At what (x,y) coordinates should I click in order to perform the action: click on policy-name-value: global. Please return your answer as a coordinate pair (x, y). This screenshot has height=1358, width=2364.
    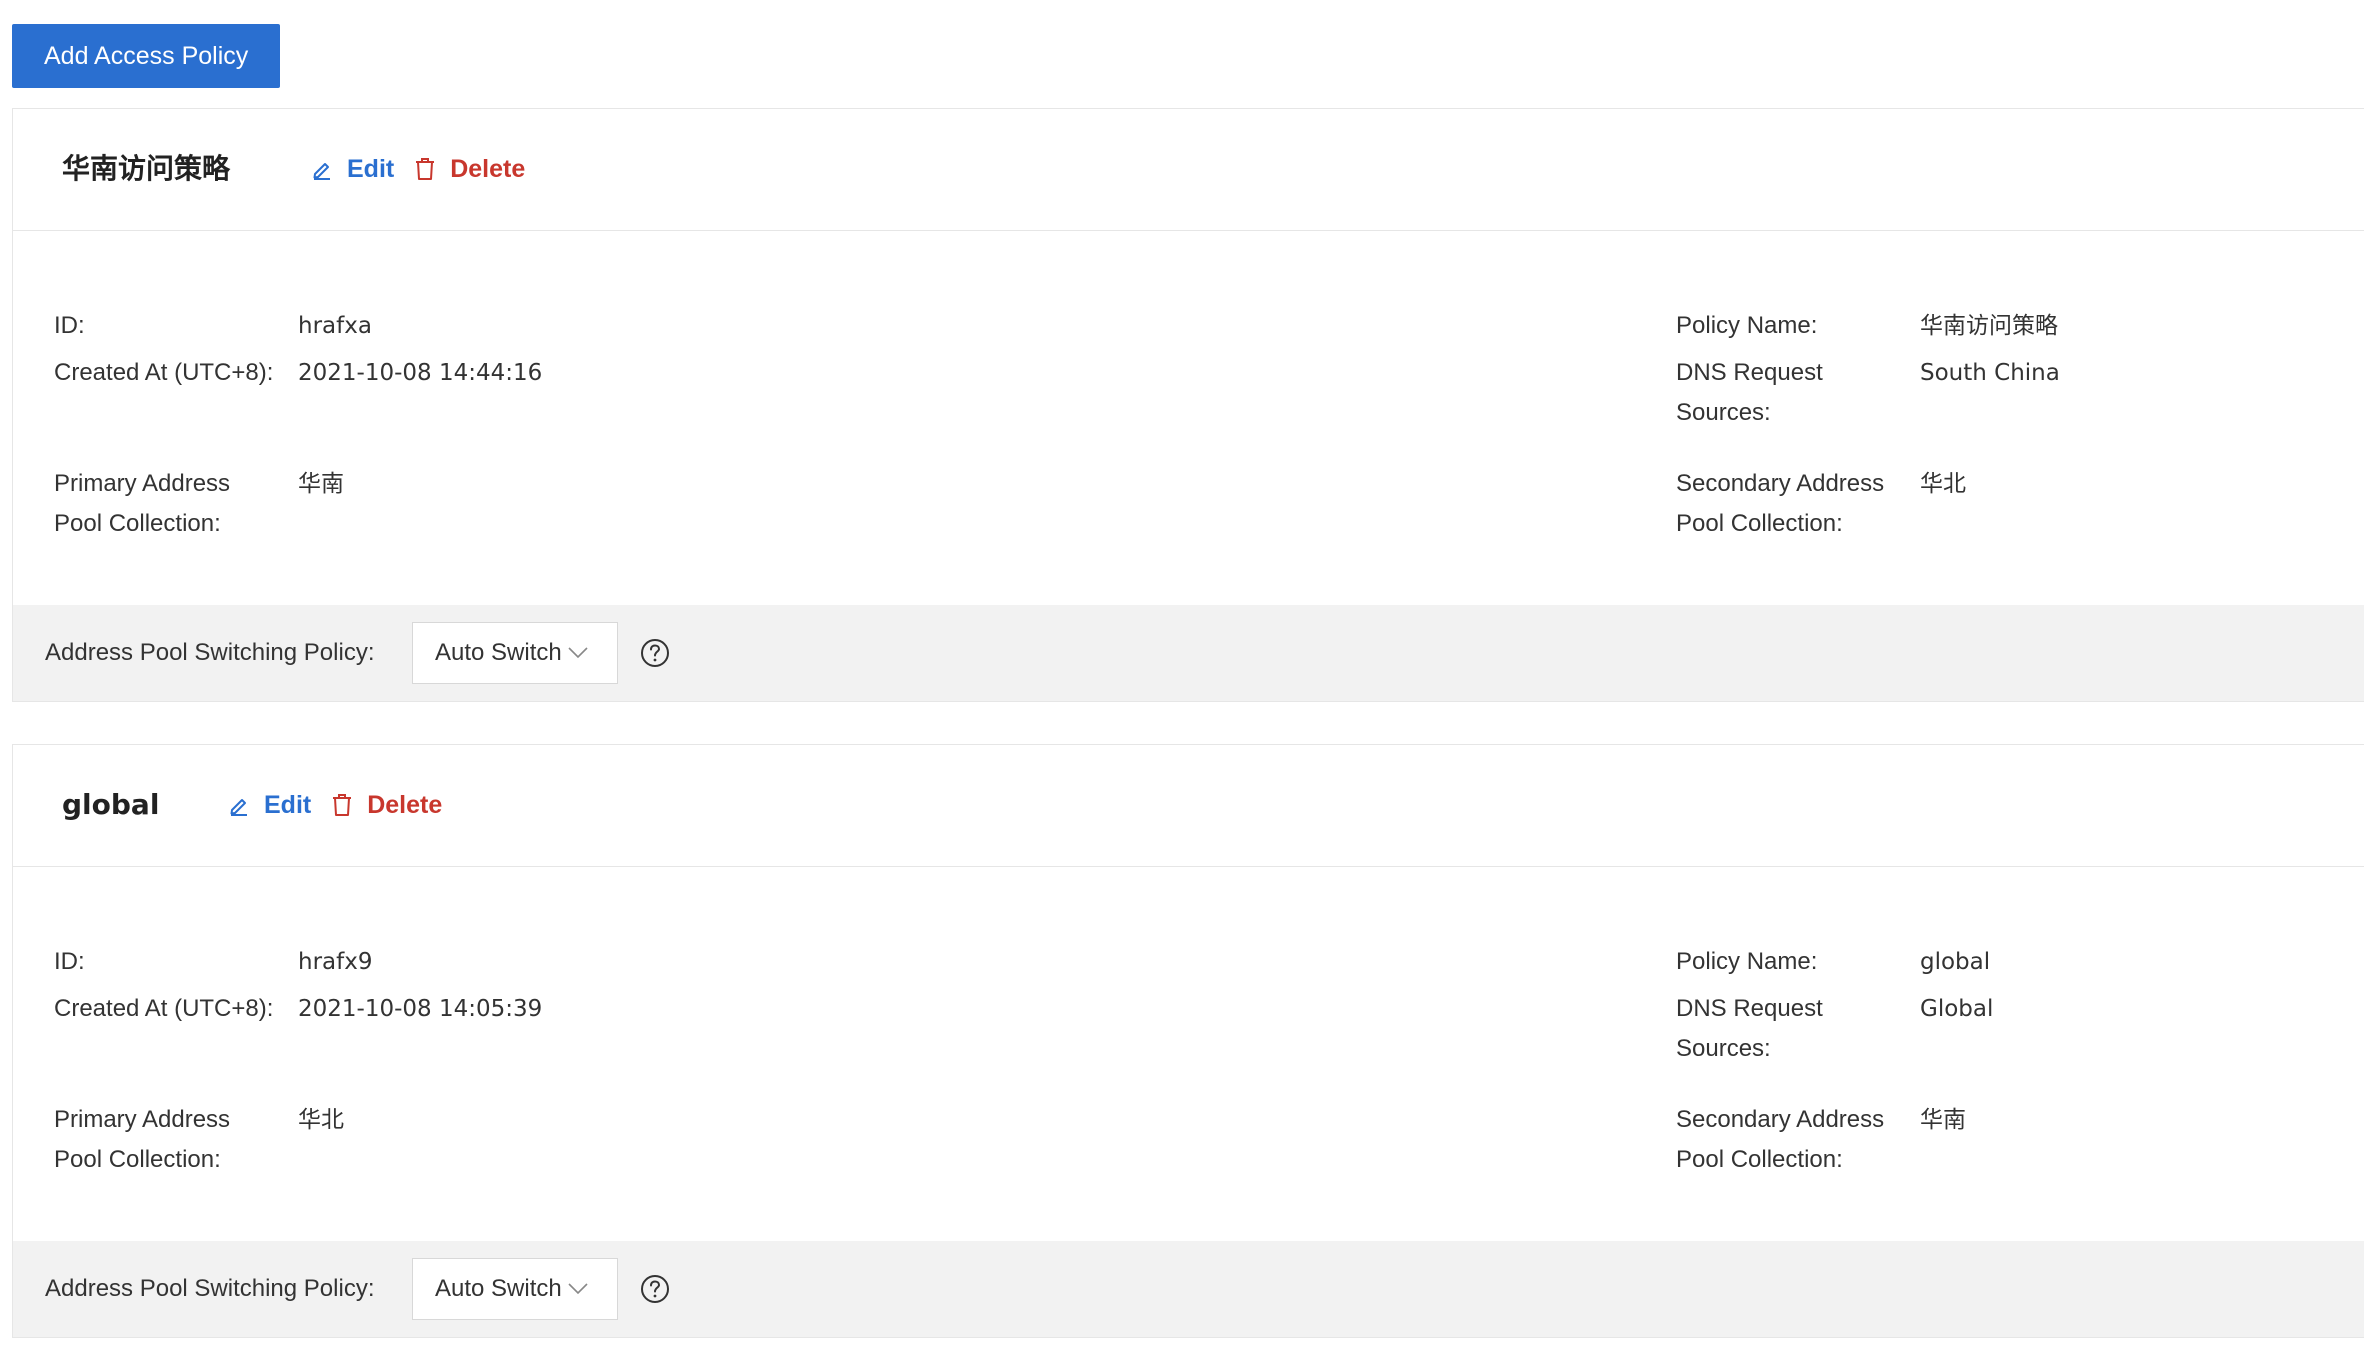
    Looking at the image, I should click on (1955, 962).